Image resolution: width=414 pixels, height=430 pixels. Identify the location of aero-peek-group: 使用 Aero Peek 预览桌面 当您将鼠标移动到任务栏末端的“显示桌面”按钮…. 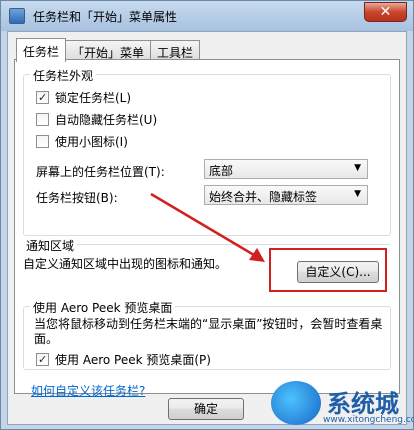
(207, 334).